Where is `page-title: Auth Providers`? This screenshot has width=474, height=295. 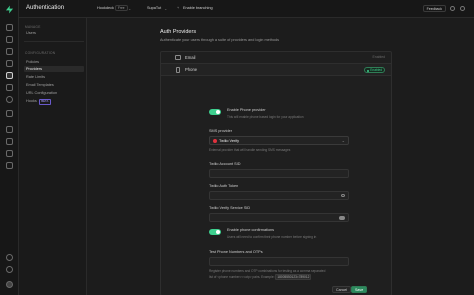
page-title: Auth Providers is located at coordinates (178, 32).